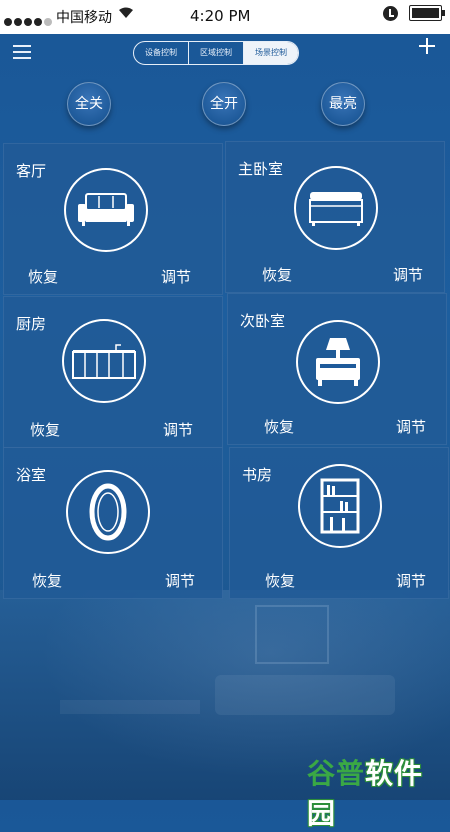 This screenshot has height=832, width=450. Describe the element at coordinates (336, 773) in the screenshot. I see `watermark-part-1: 谷普` at that location.